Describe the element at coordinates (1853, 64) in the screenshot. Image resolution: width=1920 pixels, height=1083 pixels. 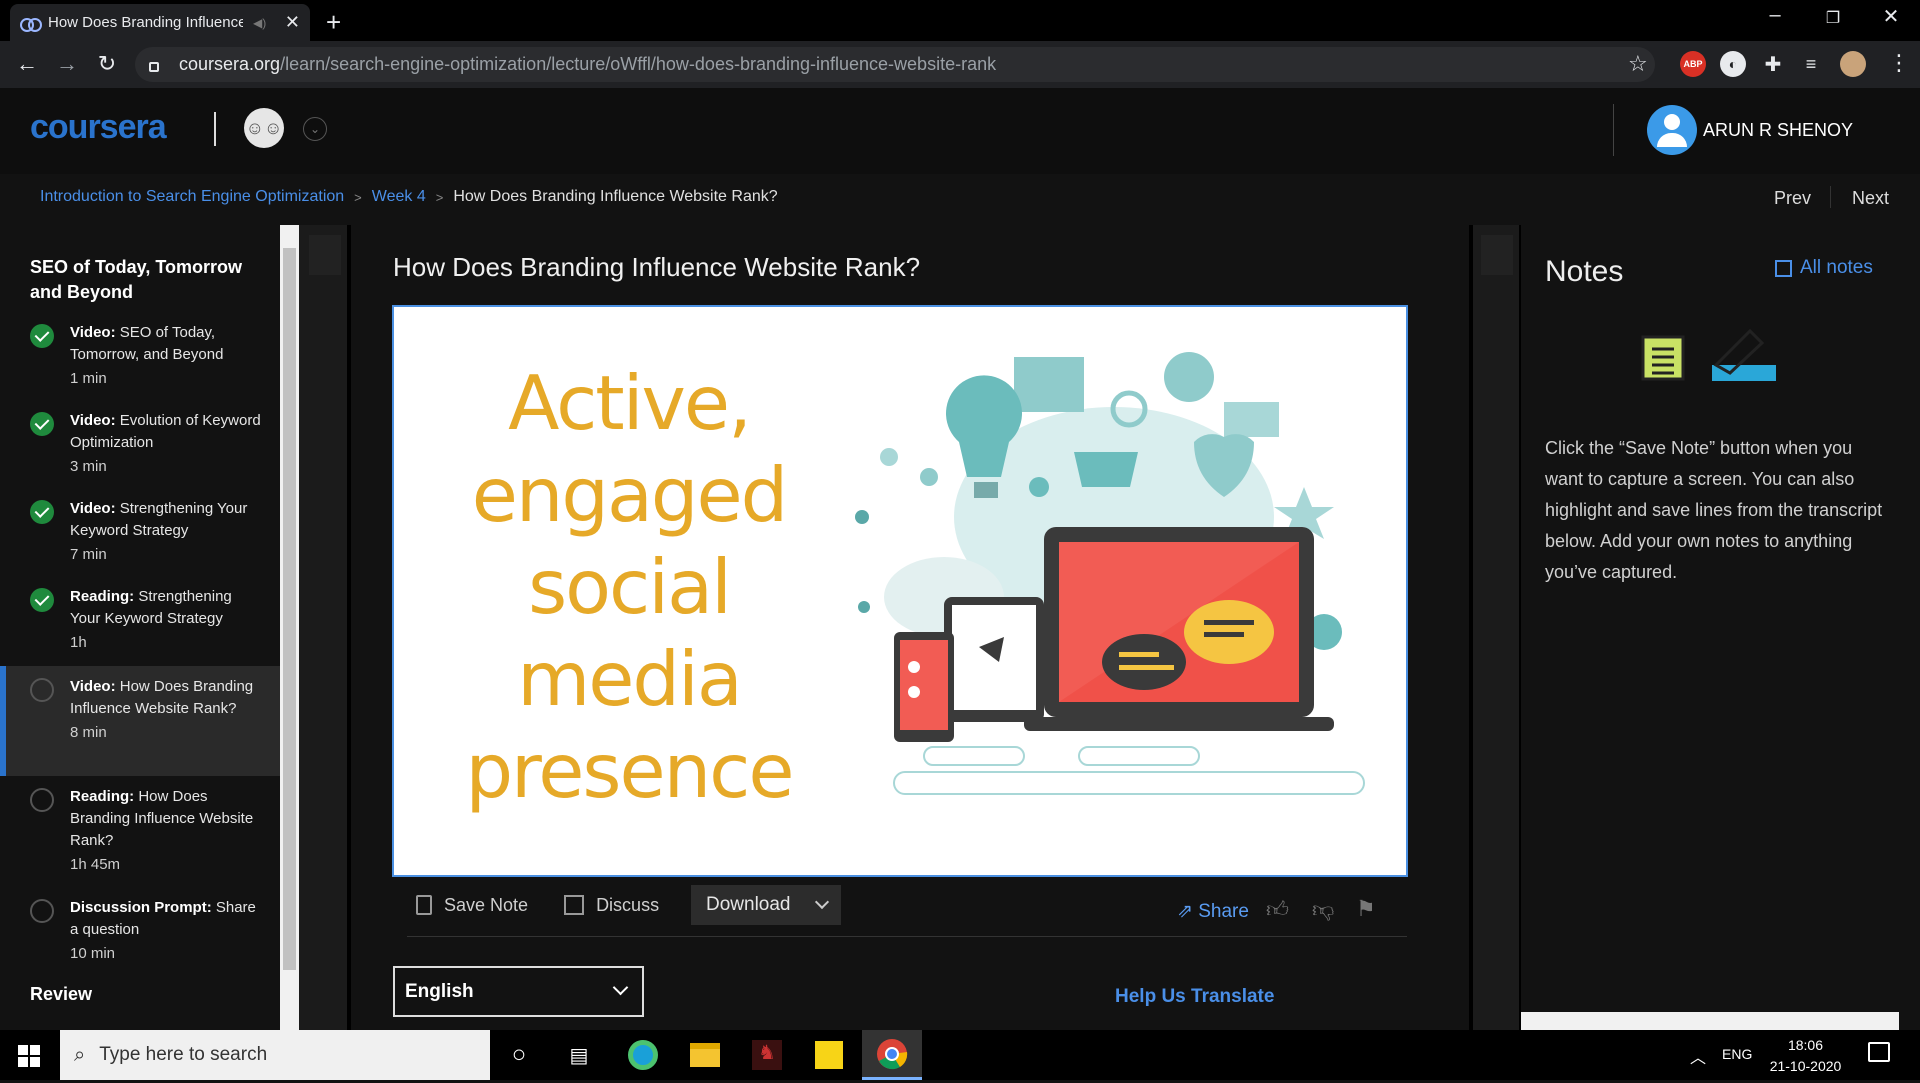
I see `profile-avatar-icon` at that location.